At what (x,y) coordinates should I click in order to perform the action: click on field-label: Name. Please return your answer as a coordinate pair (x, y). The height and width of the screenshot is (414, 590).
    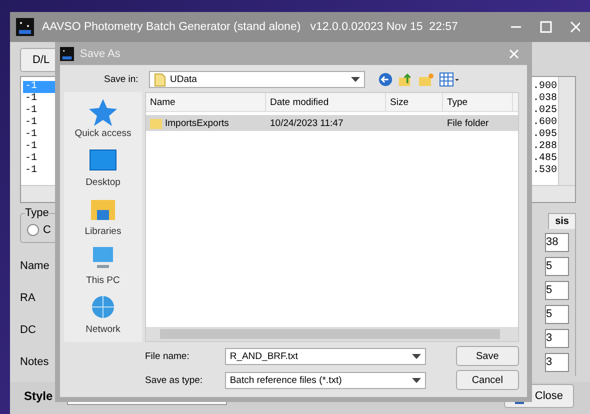
    Looking at the image, I should click on (35, 266).